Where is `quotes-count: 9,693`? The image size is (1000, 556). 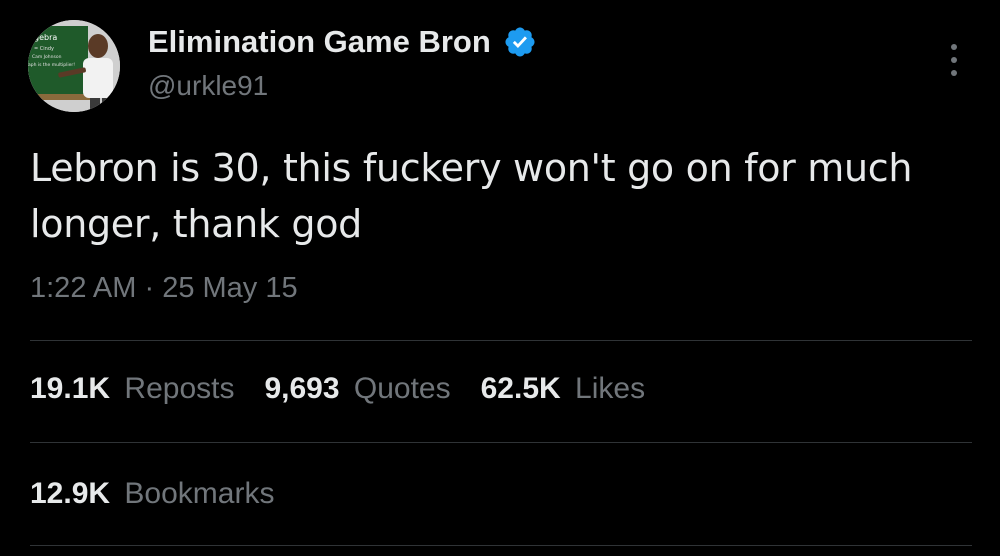
quotes-count: 9,693 is located at coordinates (302, 388).